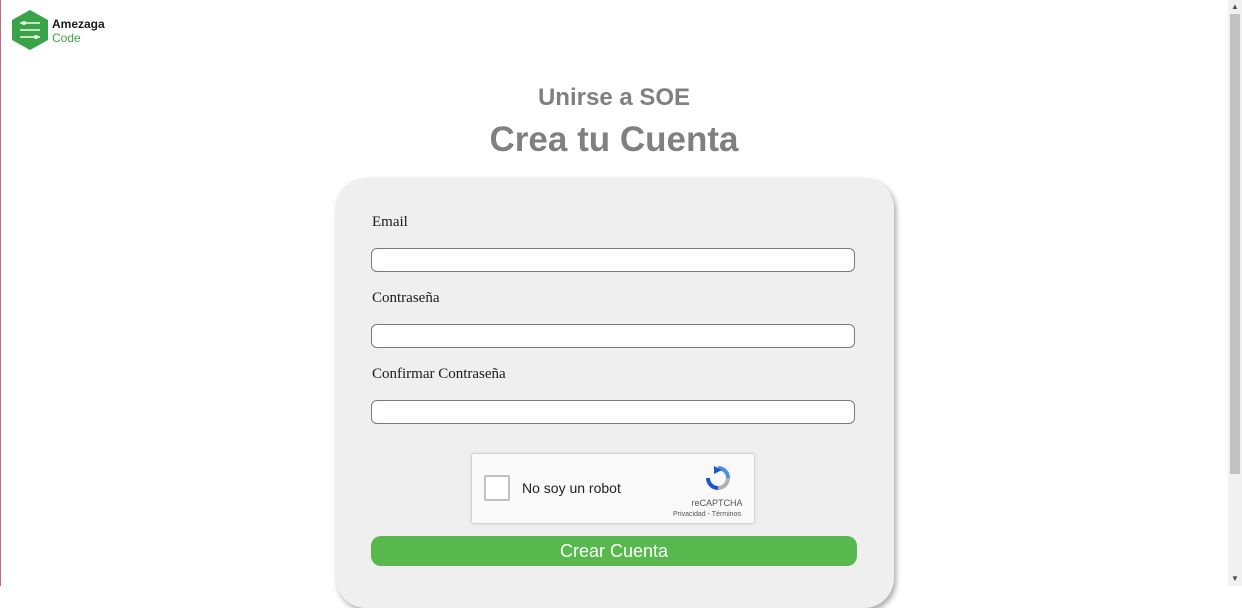 This screenshot has width=1242, height=608. I want to click on password-field, so click(613, 336).